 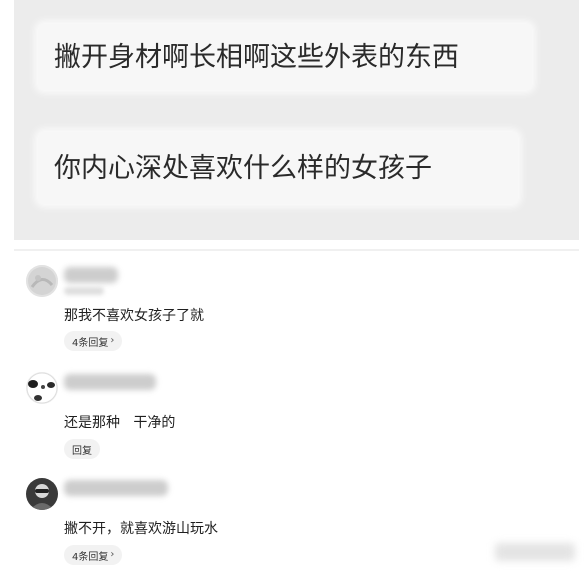 What do you see at coordinates (141, 529) in the screenshot?
I see `comment-text: 撇不开，就喜欢游山玩水` at bounding box center [141, 529].